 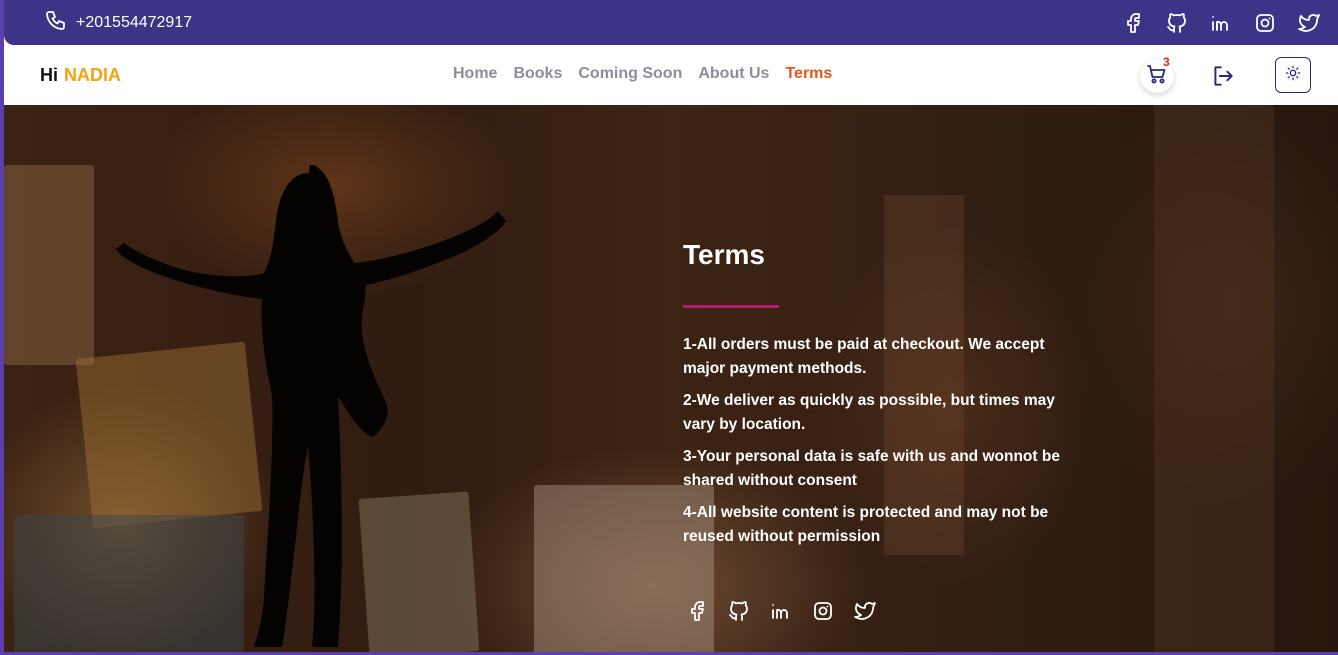 What do you see at coordinates (630, 74) in the screenshot?
I see `nav-coming-soon: Coming Soon` at bounding box center [630, 74].